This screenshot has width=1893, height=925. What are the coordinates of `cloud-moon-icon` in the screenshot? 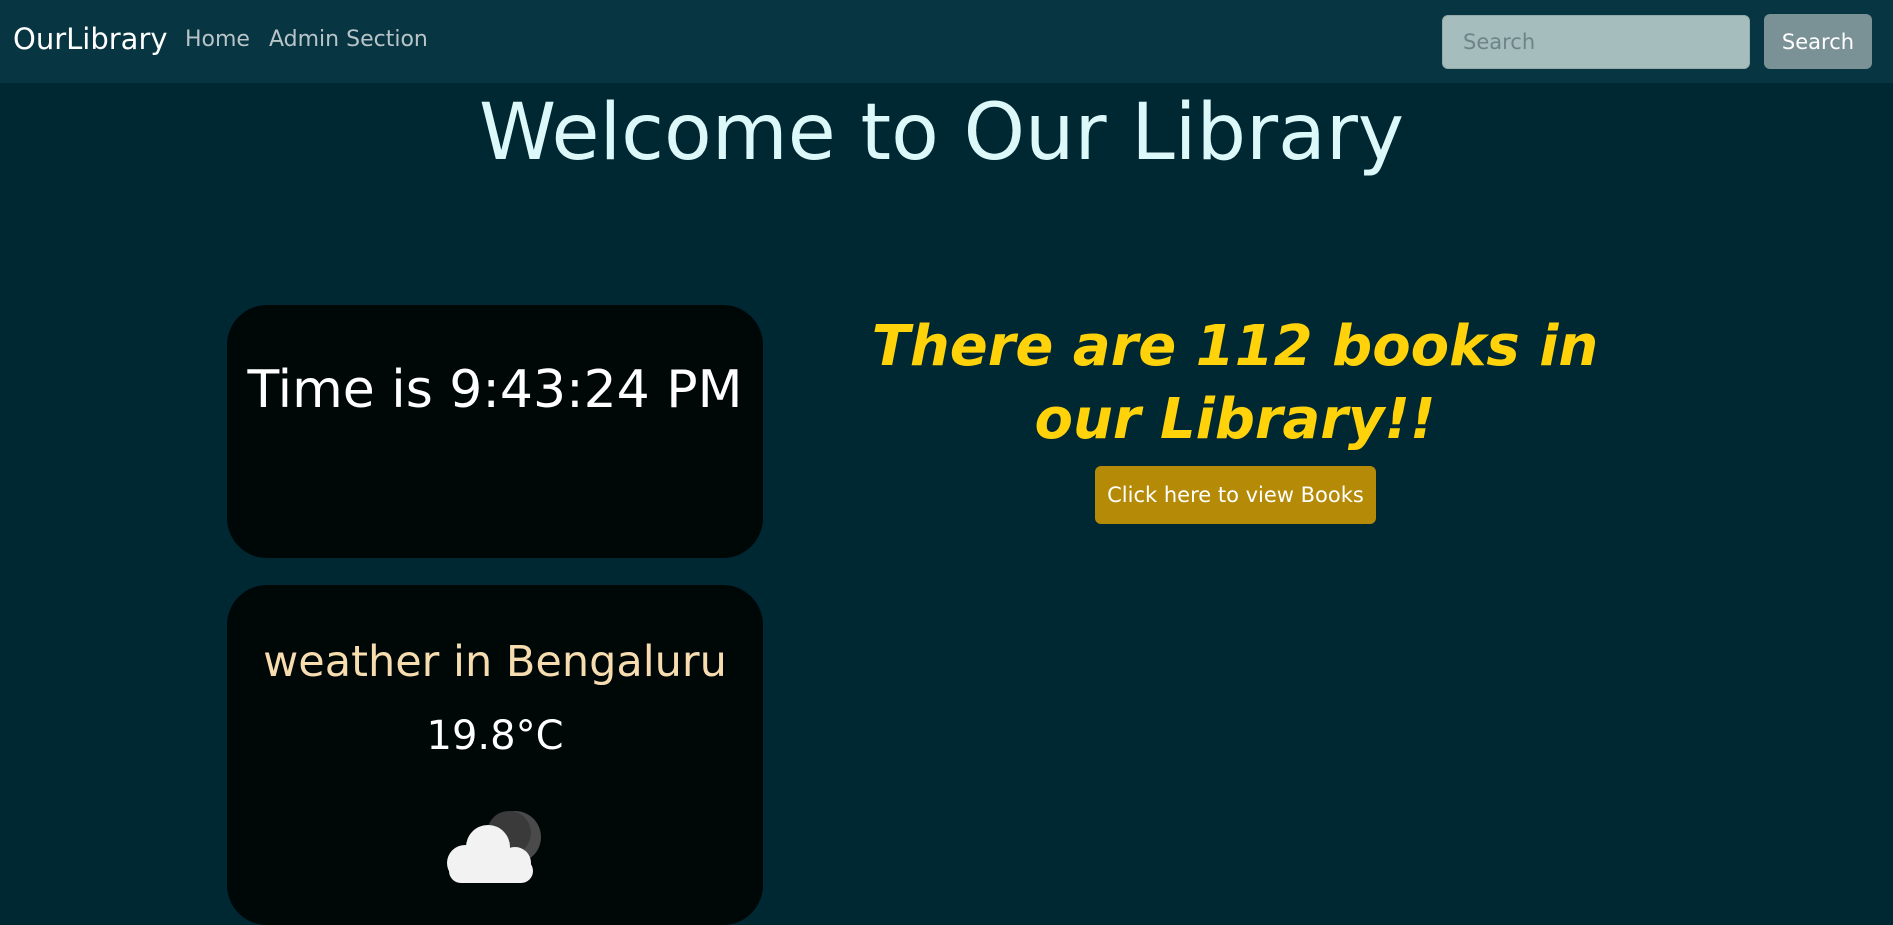 It's located at (494, 847).